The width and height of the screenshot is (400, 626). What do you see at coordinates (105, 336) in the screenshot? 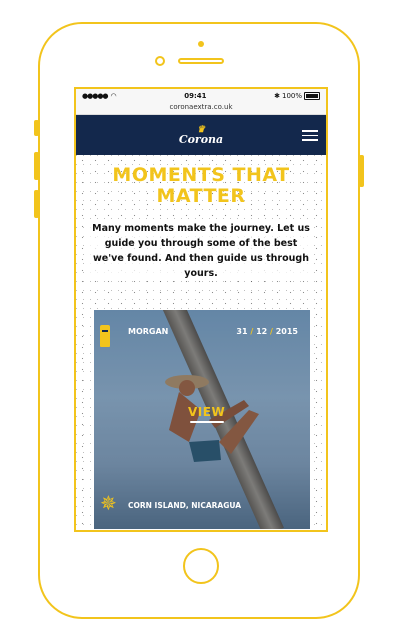
I see `tiki-statue-icon` at bounding box center [105, 336].